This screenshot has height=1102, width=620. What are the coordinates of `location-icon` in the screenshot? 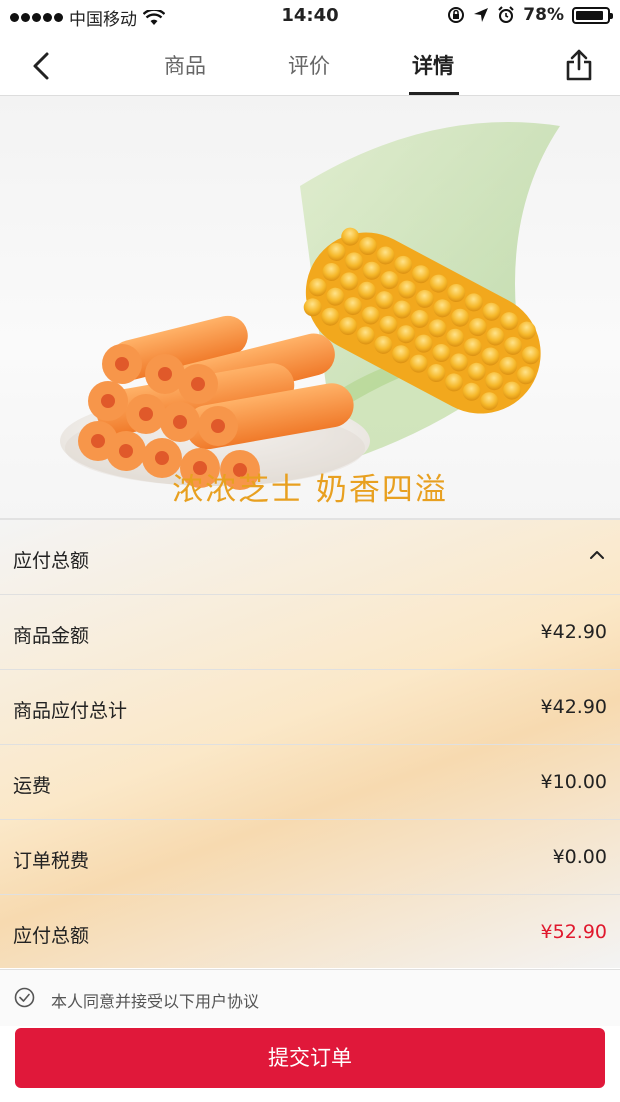 It's located at (481, 15).